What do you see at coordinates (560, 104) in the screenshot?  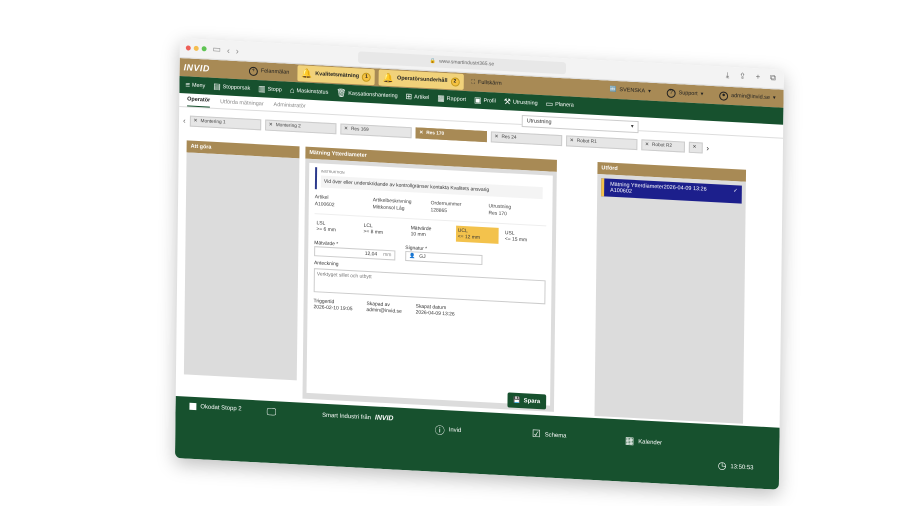 I see `nav-plan: ▭ Planera` at bounding box center [560, 104].